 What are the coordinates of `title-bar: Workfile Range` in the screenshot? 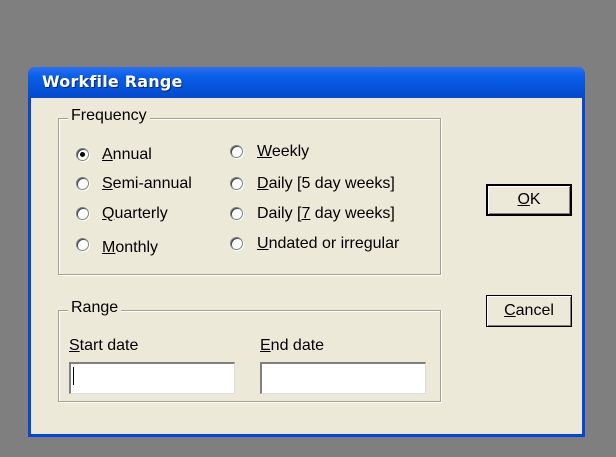 It's located at (306, 82).